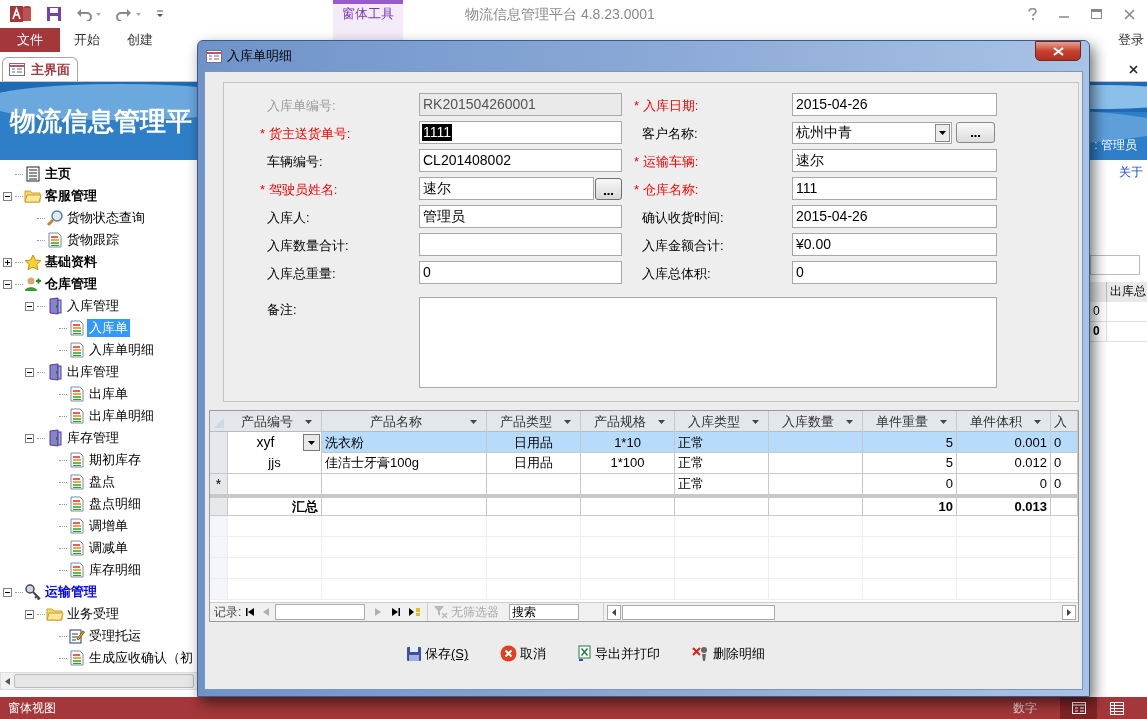 The width and height of the screenshot is (1147, 719). I want to click on spreadsheet-icon, so click(585, 654).